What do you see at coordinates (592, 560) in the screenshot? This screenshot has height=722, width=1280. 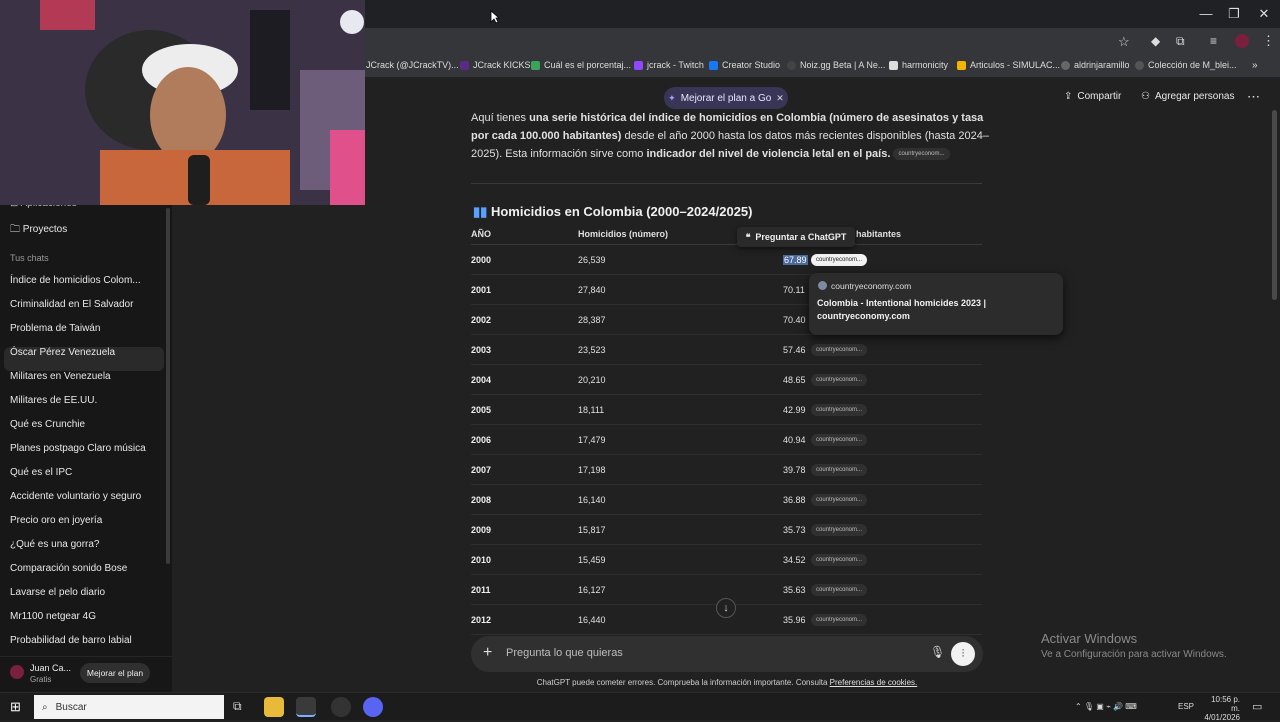 I see `cell-count: 15,459` at bounding box center [592, 560].